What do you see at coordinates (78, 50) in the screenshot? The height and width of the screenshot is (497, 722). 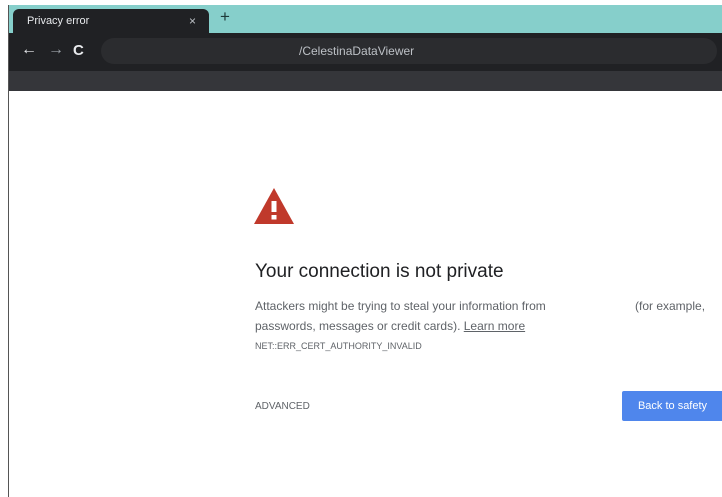 I see `reload-icon: C` at bounding box center [78, 50].